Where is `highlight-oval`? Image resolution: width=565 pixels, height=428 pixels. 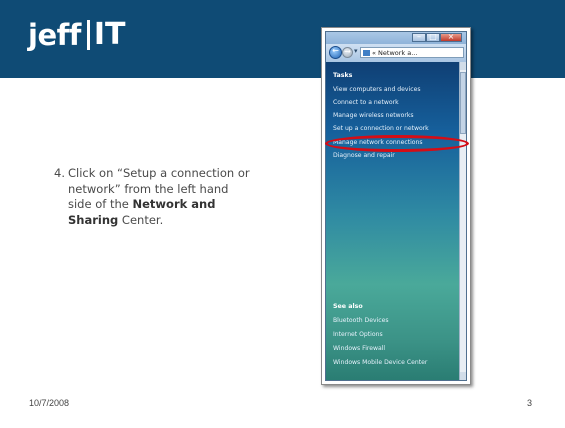
highlight-oval is located at coordinates (397, 143).